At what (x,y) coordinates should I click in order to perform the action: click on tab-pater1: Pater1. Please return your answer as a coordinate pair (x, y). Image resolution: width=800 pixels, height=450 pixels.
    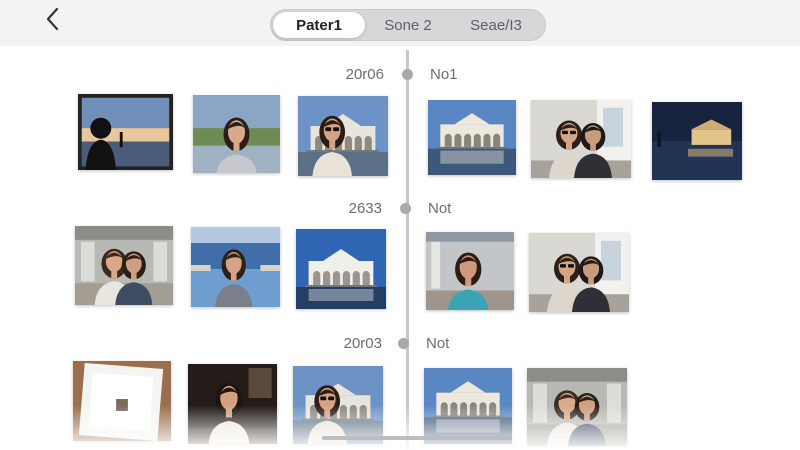
    Looking at the image, I should click on (319, 25).